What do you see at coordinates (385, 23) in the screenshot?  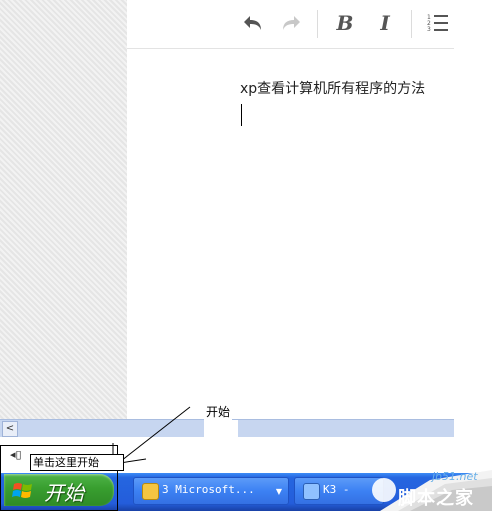 I see `italic-button: I` at bounding box center [385, 23].